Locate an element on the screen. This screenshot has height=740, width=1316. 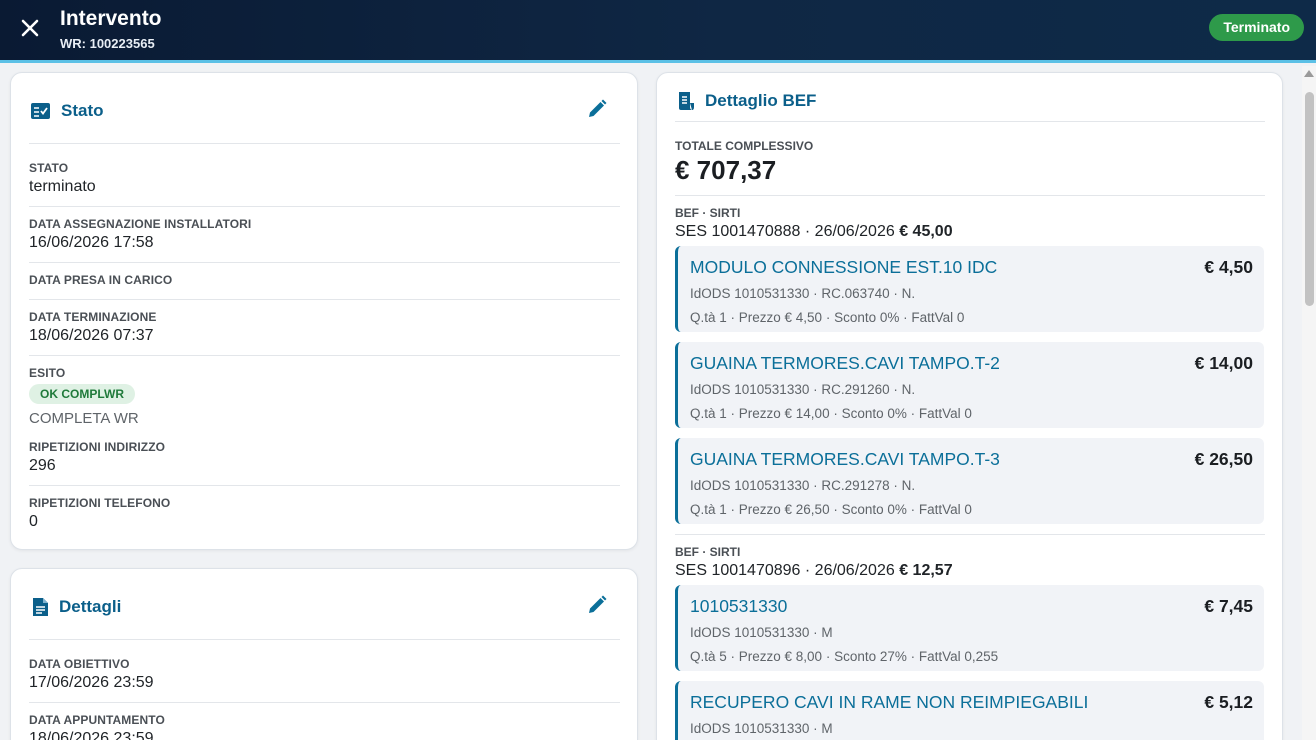
field-label: DATA APPUNTAMENTO is located at coordinates (97, 720).